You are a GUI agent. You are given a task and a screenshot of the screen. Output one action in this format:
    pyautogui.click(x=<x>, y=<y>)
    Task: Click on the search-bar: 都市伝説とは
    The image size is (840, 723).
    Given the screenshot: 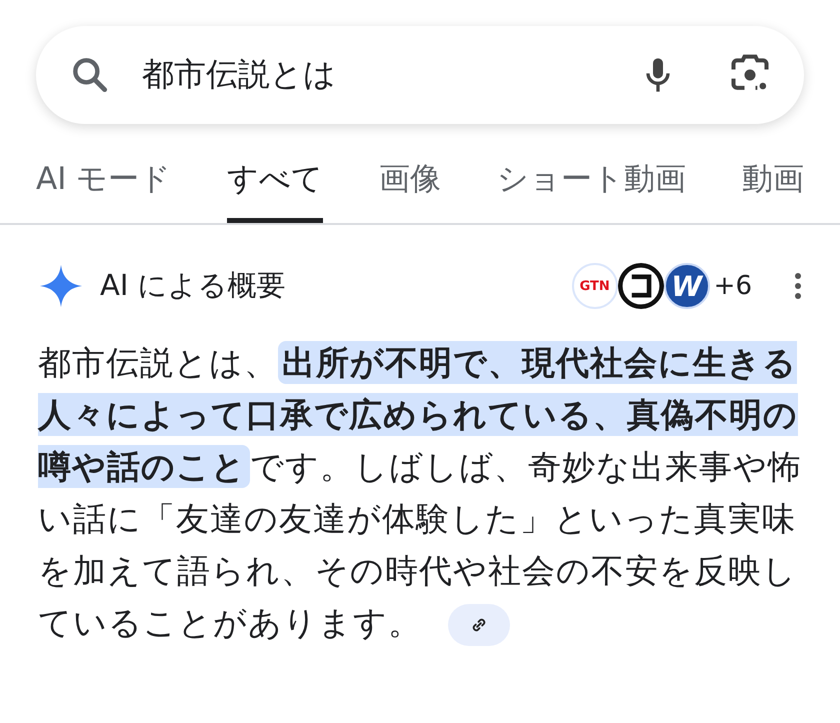 What is the action you would take?
    pyautogui.click(x=420, y=75)
    